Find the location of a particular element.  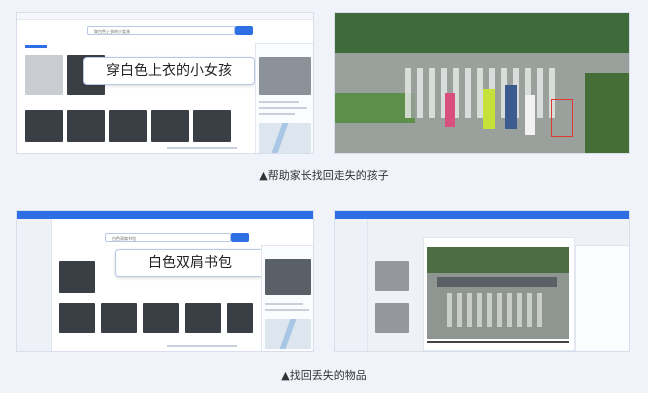

video-frame is located at coordinates (498, 293).